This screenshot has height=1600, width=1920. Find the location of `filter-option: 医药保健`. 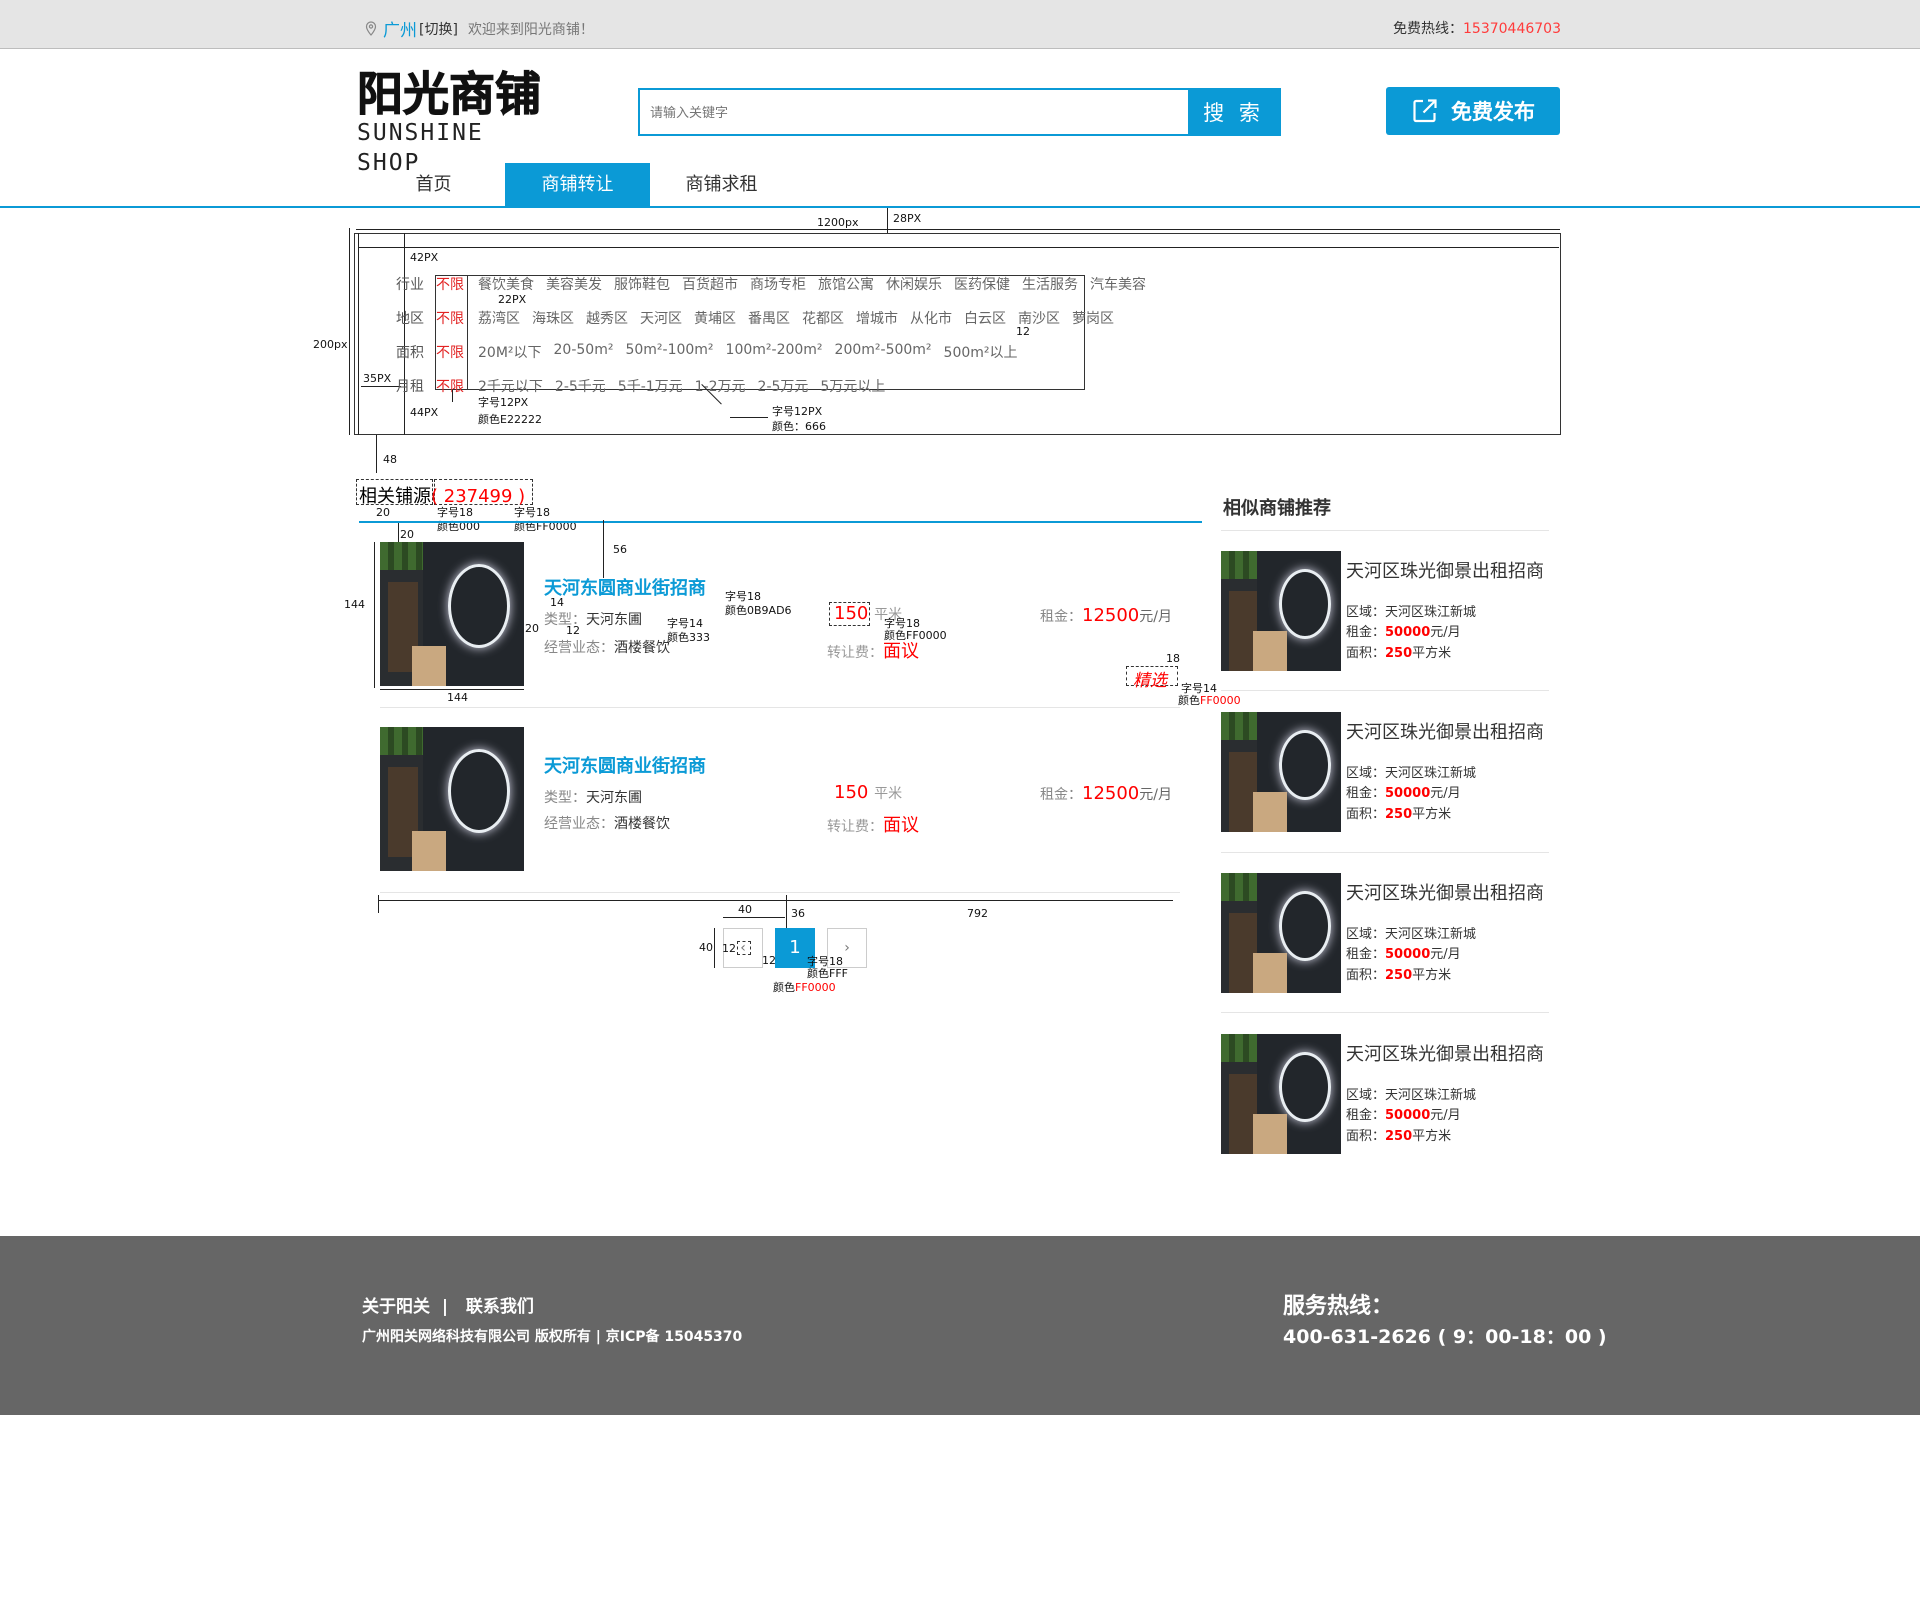

filter-option: 医药保健 is located at coordinates (982, 284).